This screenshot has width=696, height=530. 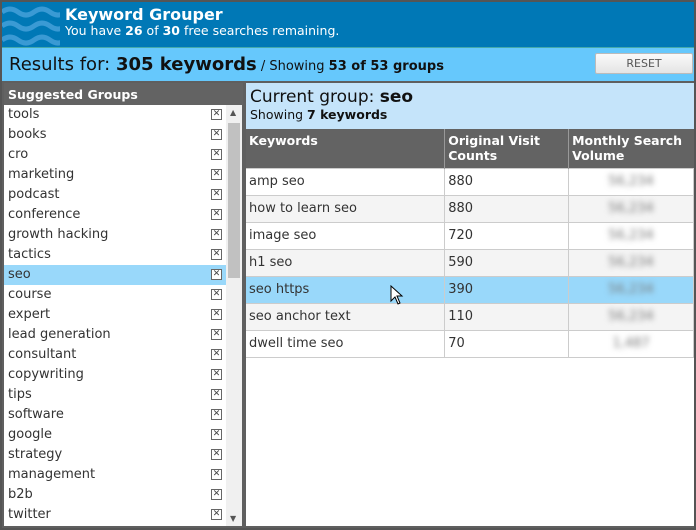 What do you see at coordinates (234, 200) in the screenshot?
I see `scrollbar-thumb` at bounding box center [234, 200].